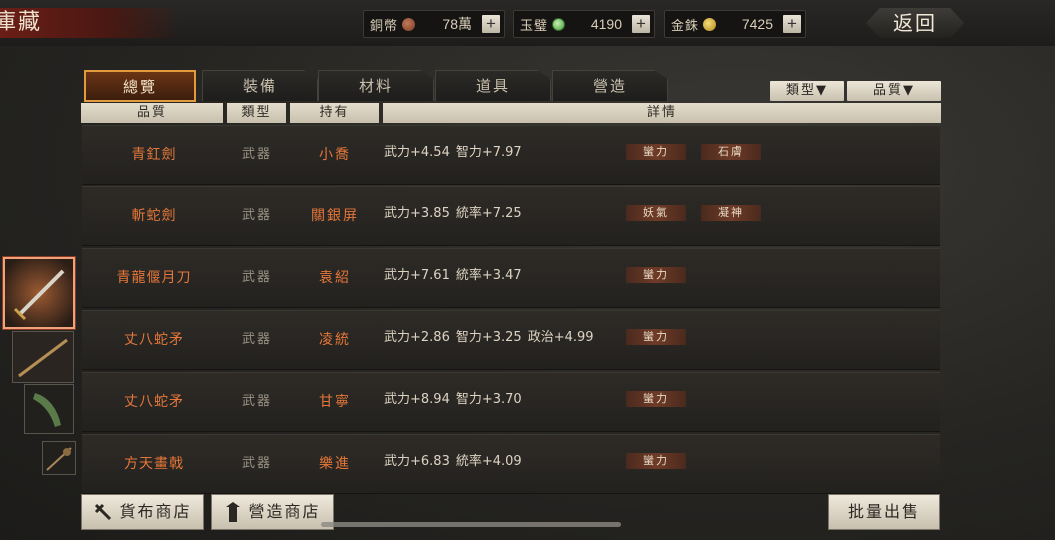 The height and width of the screenshot is (540, 1055). I want to click on table-row: 青釭劍 武器 小喬 武力+4.54 智力+7.97 蠻力 石膚, so click(511, 155).